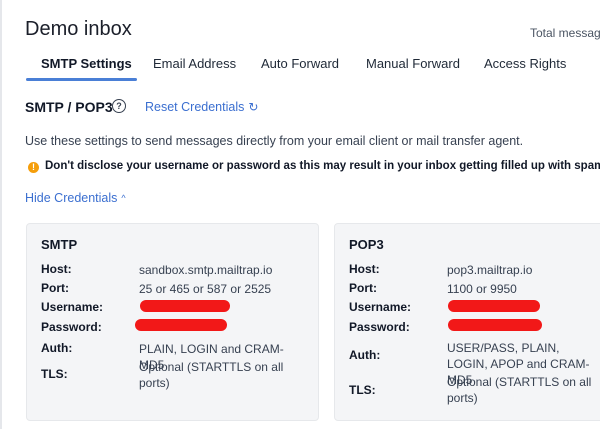 The image size is (600, 429). Describe the element at coordinates (55, 288) in the screenshot. I see `smtp-port-label: Port:` at that location.